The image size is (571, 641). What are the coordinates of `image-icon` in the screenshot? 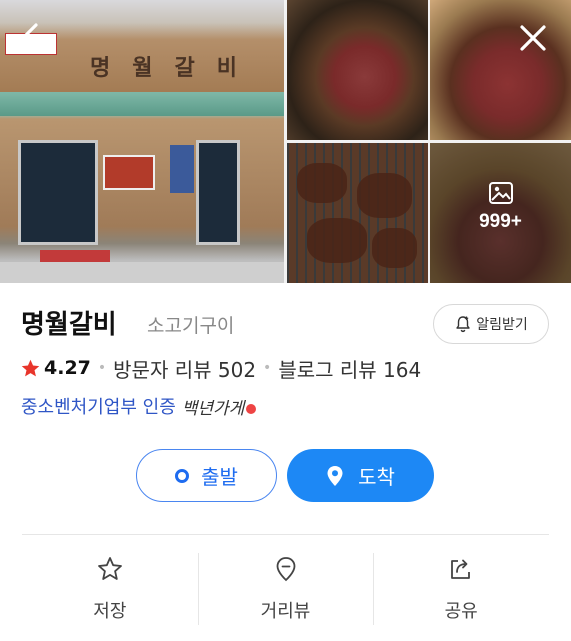 It's located at (500, 193).